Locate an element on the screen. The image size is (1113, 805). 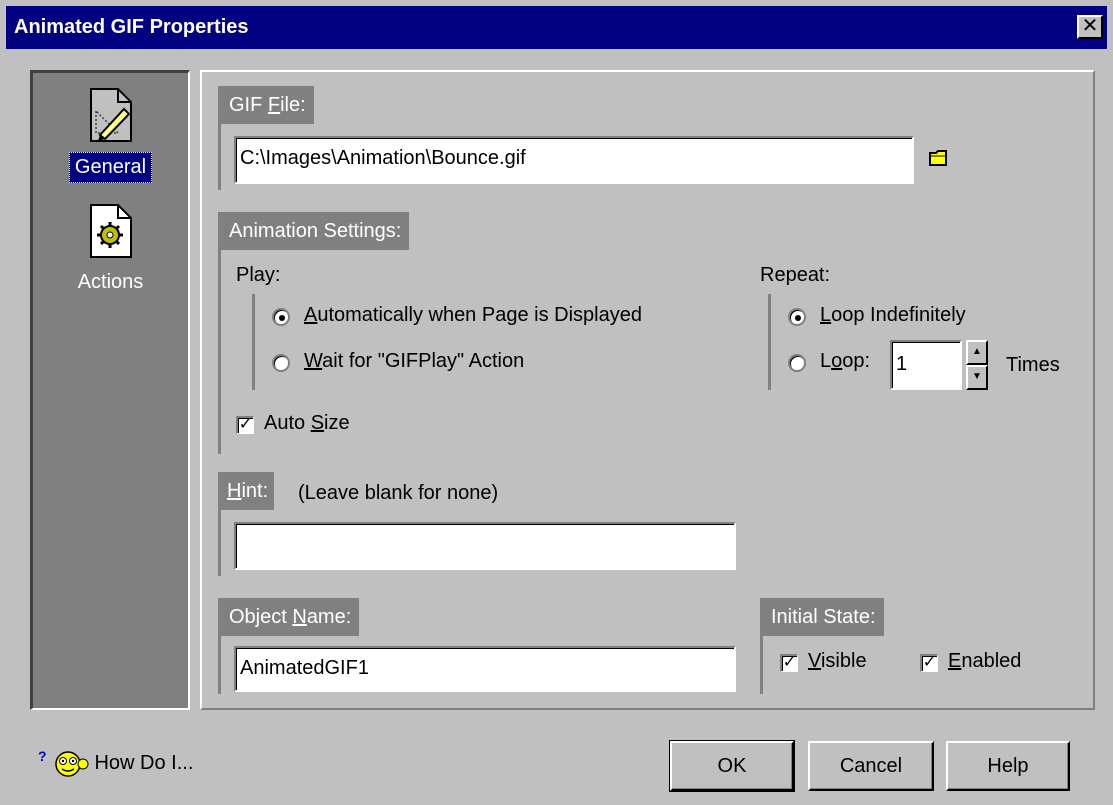
hint-note: (Leave blank for none) is located at coordinates (398, 493).